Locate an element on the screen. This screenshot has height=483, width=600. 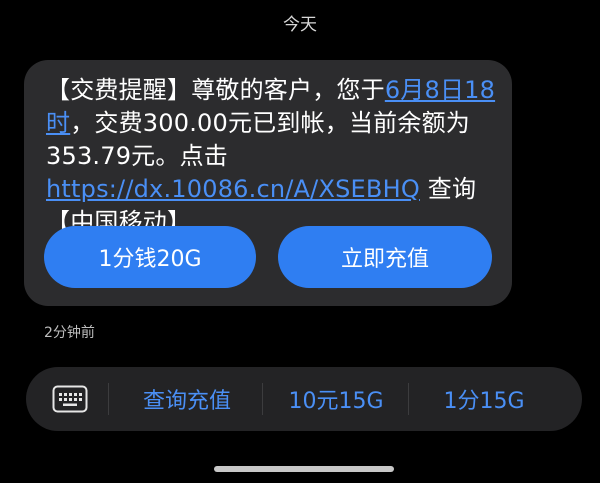
quick-reply-bar: 查询充值 10元15G 1分15G is located at coordinates (304, 399).